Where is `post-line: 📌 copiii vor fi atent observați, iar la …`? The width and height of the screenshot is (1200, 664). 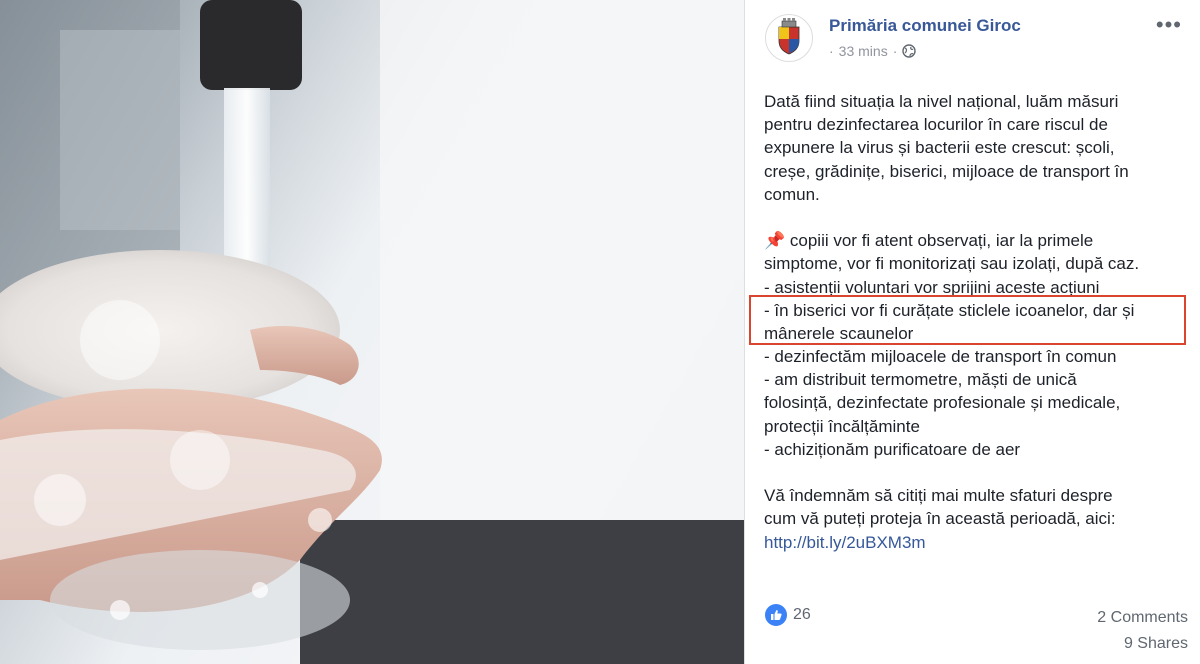
post-line: 📌 copiii vor fi atent observați, iar la … is located at coordinates (929, 241).